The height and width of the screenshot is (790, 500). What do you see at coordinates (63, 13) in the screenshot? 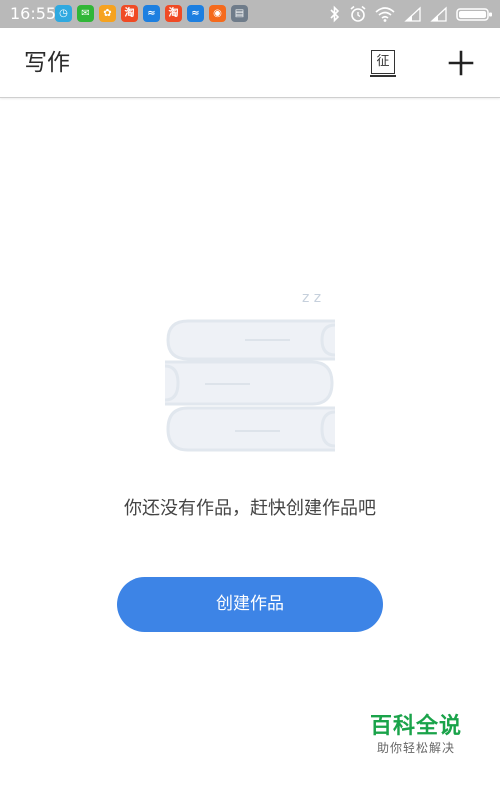
I see `clock-app-icon: ◷` at bounding box center [63, 13].